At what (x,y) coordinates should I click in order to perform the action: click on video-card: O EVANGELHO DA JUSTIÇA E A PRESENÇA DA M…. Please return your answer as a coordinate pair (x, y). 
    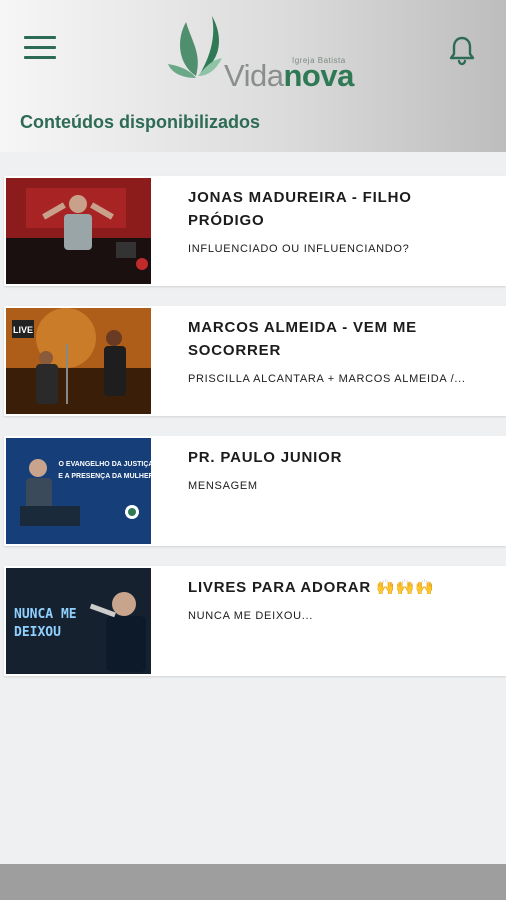
    Looking at the image, I should click on (255, 491).